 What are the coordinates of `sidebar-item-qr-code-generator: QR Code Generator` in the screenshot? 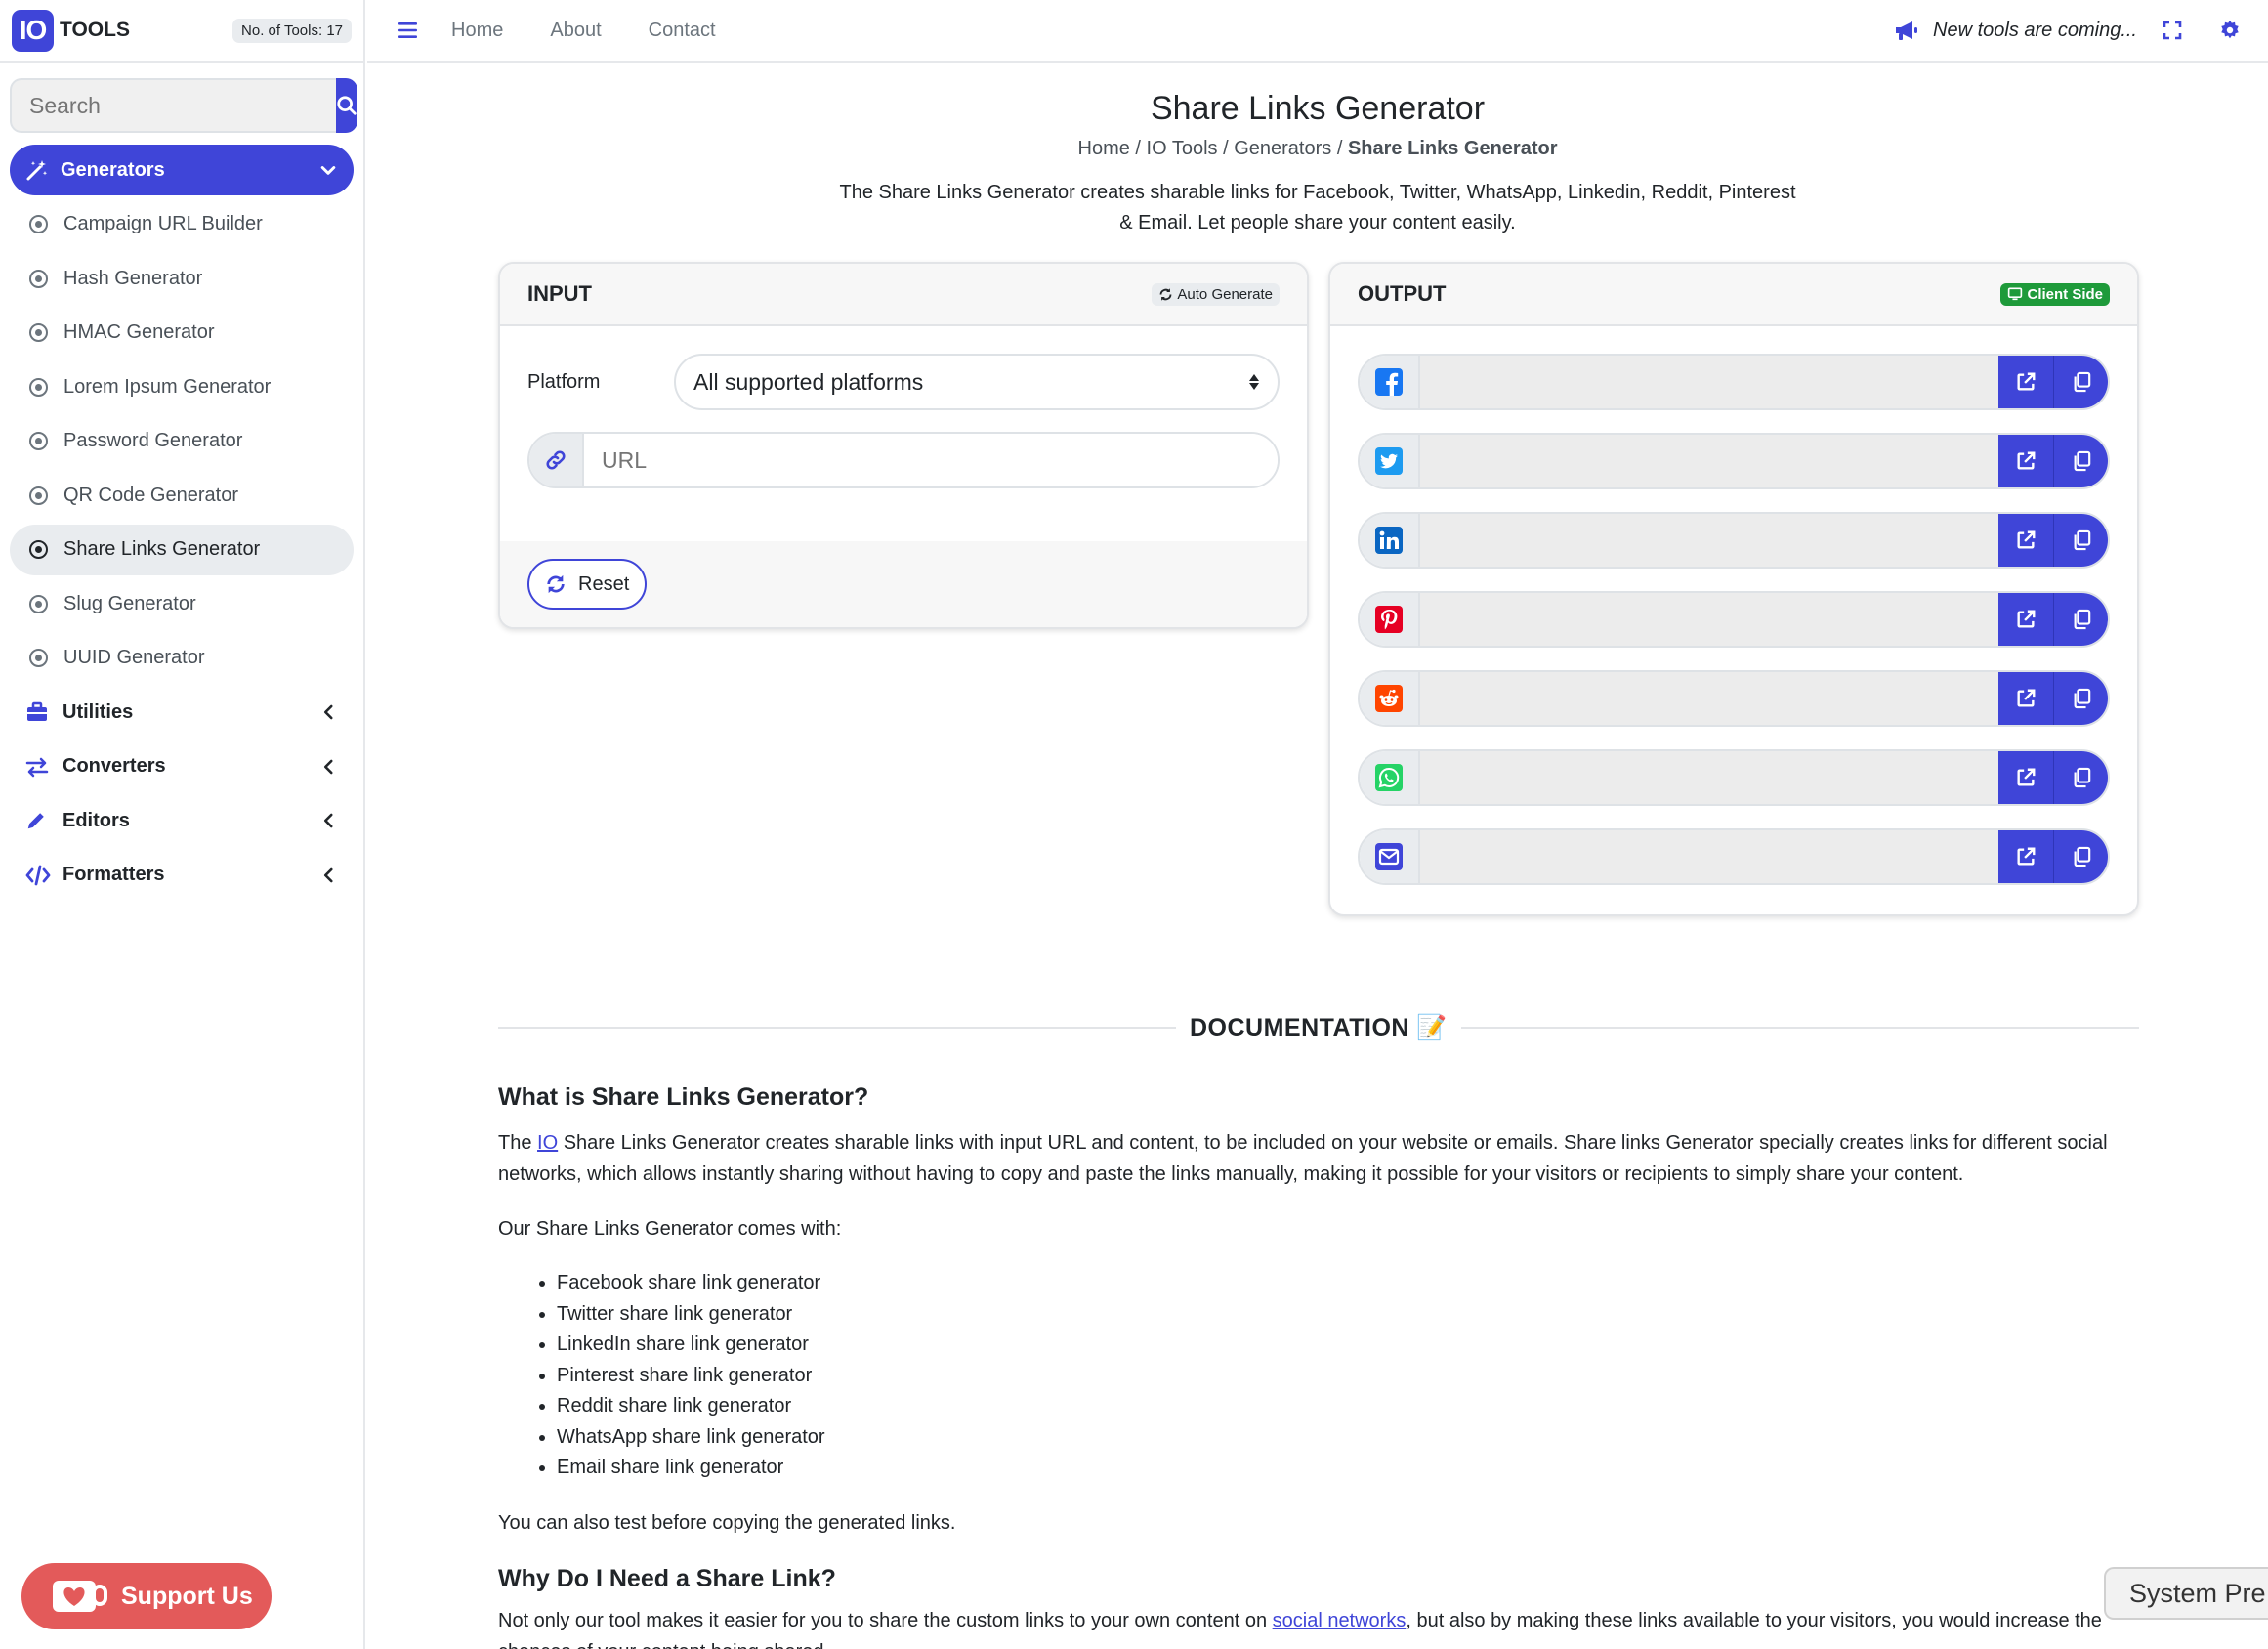 It's located at (182, 495).